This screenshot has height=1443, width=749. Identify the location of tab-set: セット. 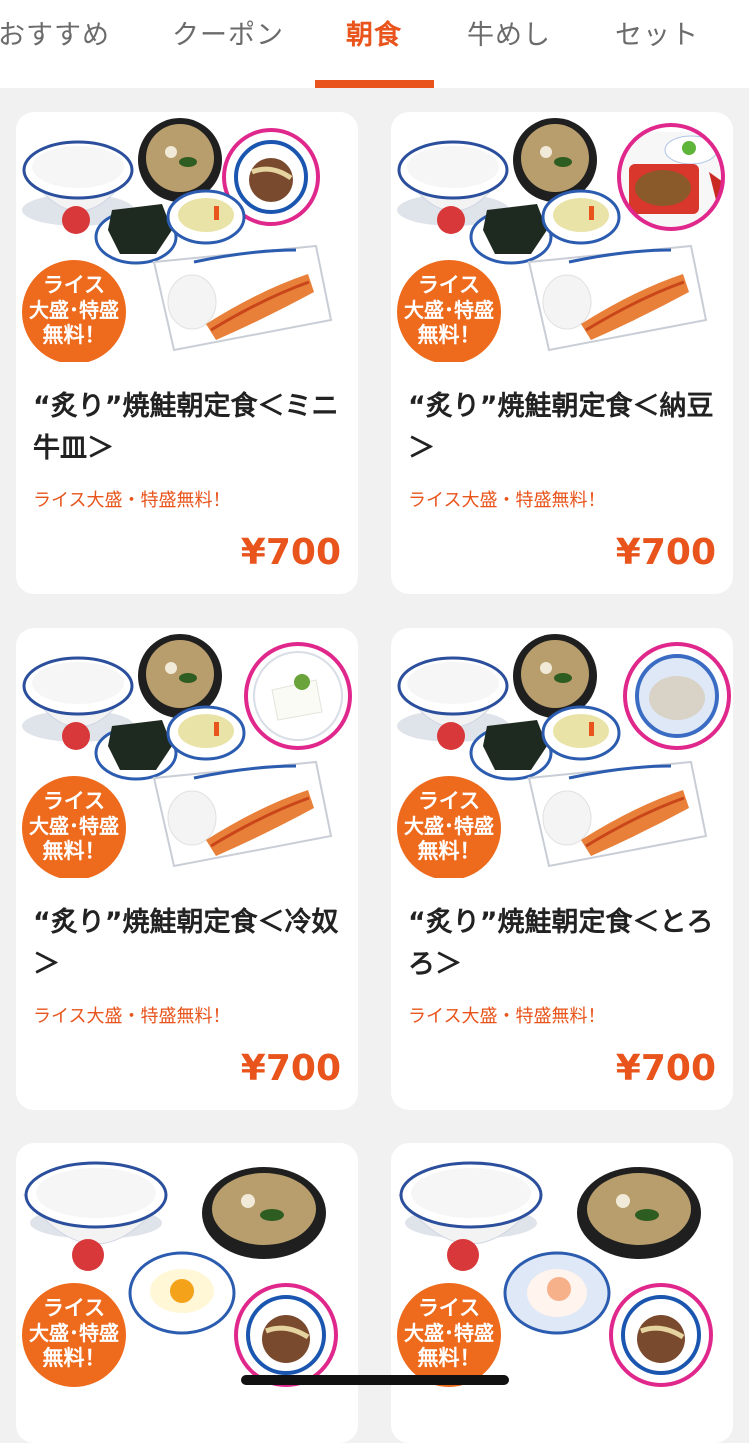
(657, 36).